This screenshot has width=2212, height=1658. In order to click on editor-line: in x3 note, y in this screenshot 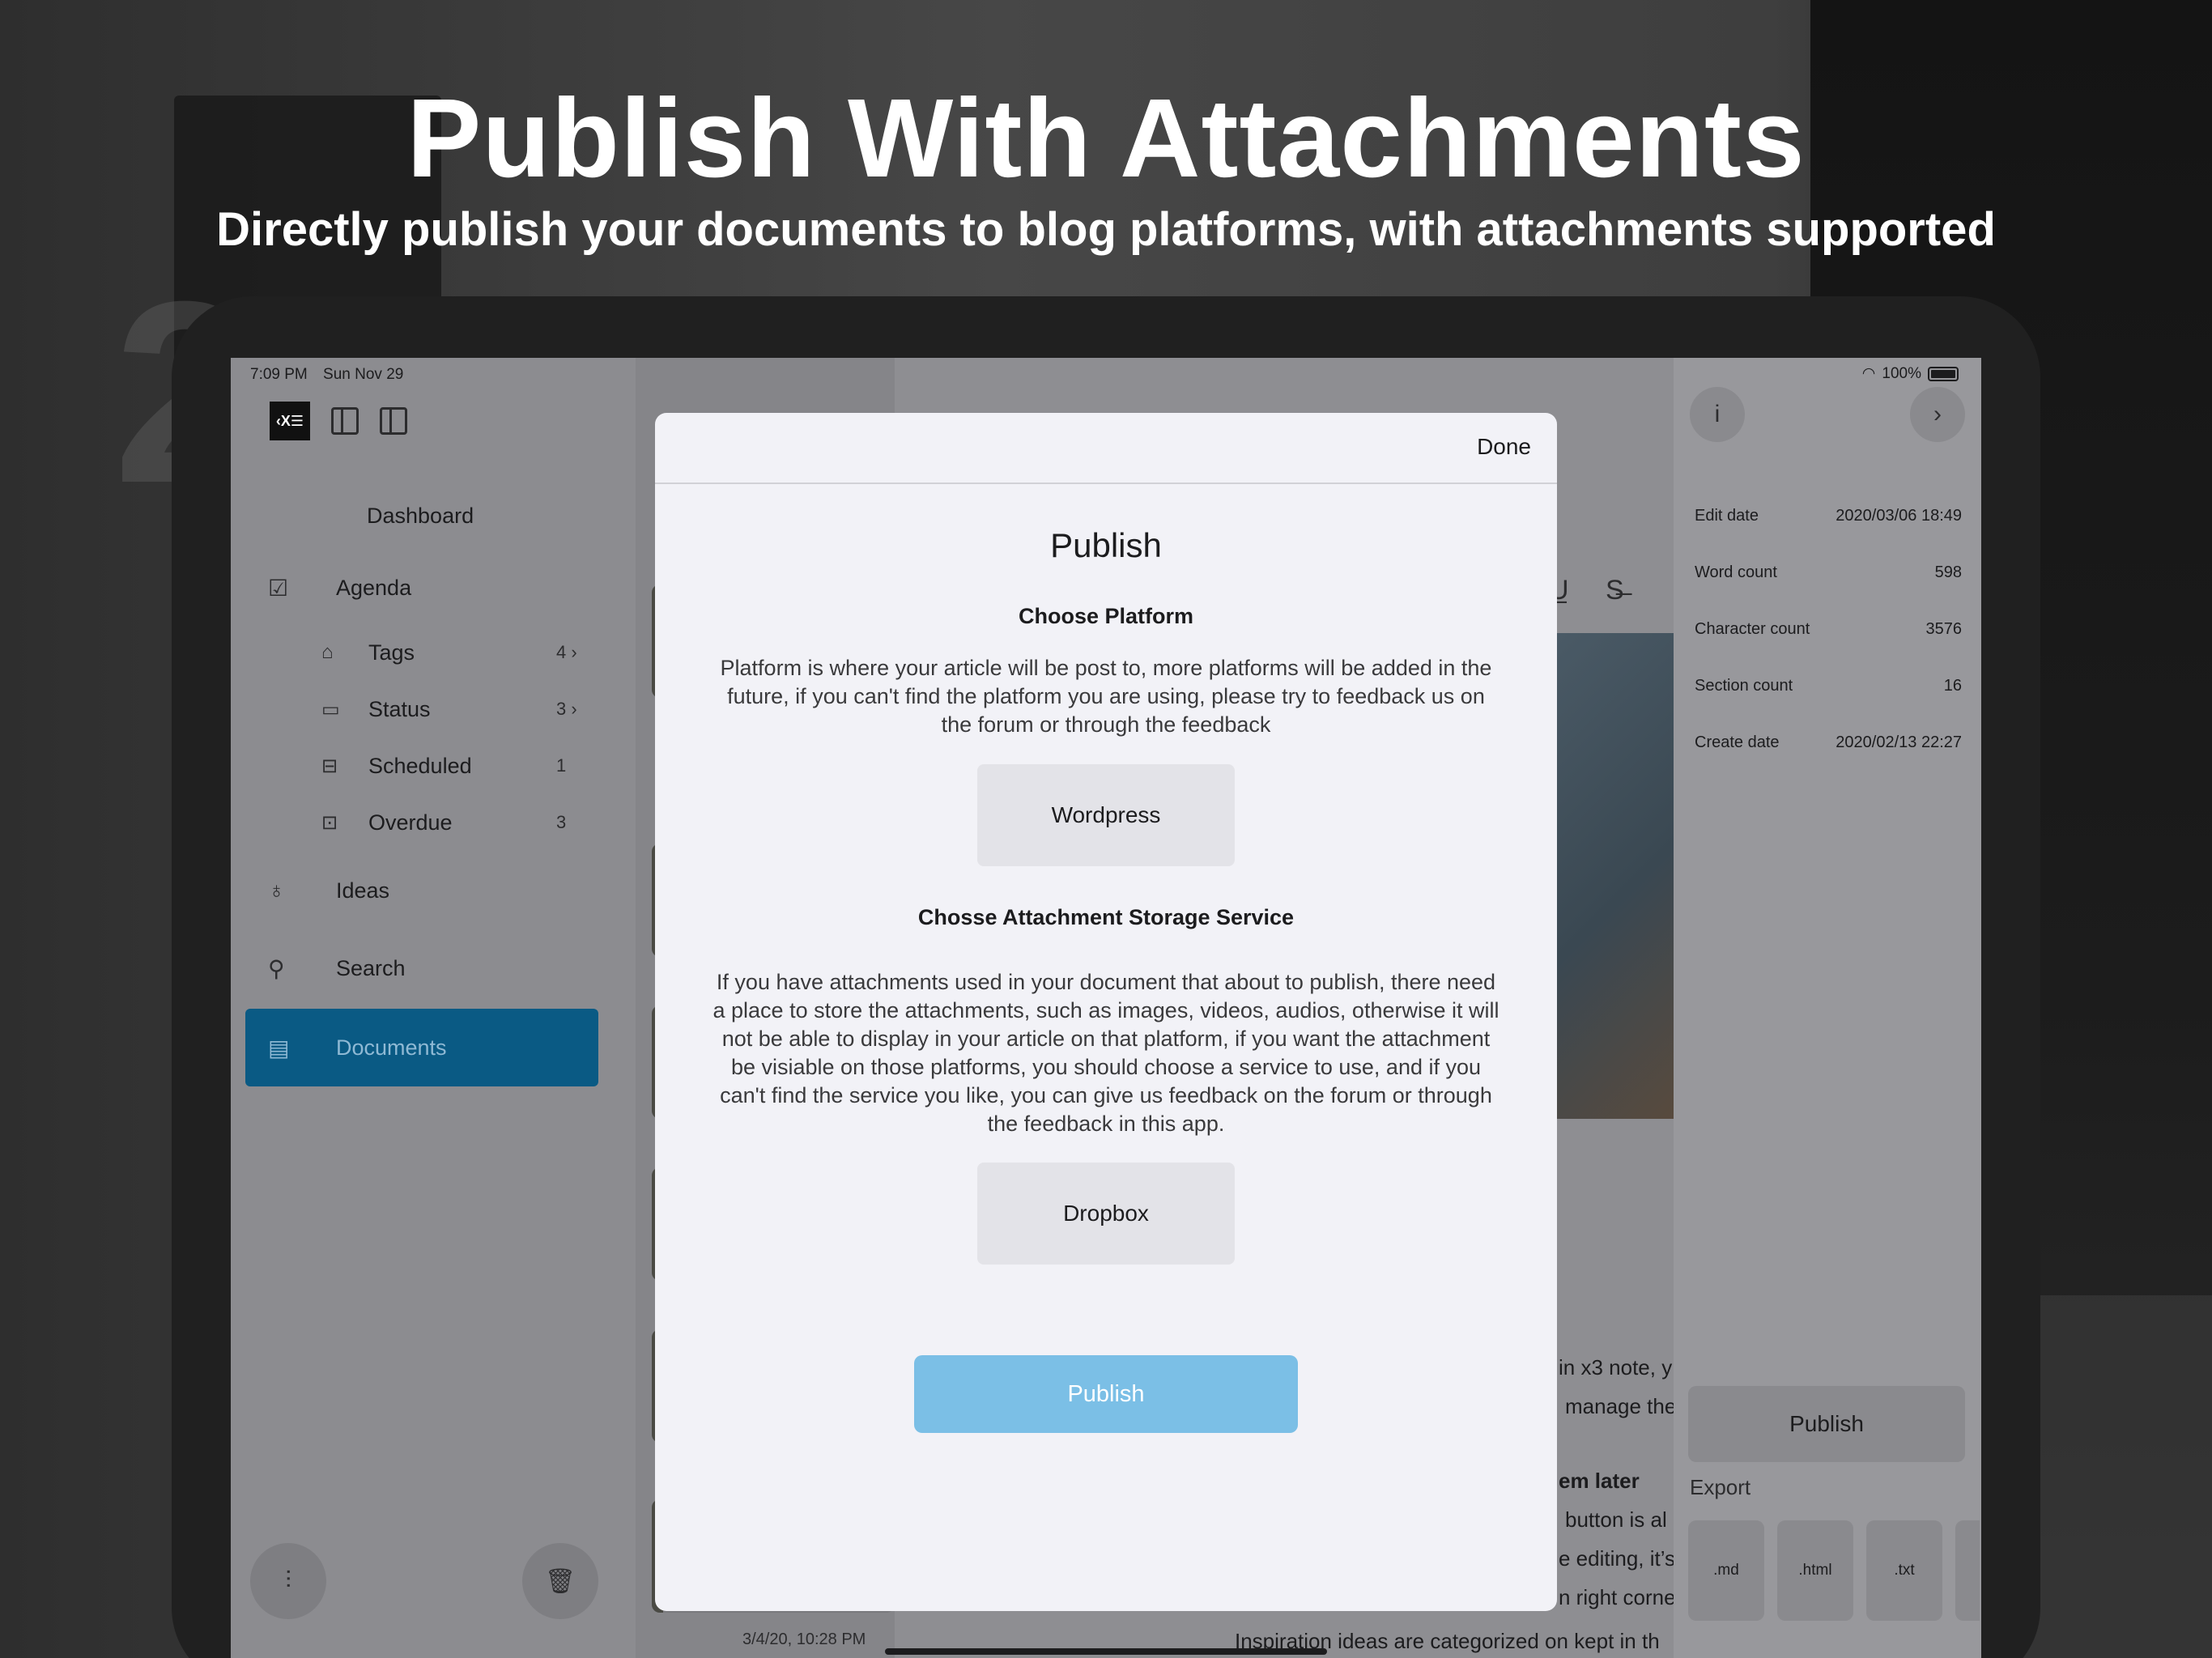, I will do `click(1616, 1367)`.